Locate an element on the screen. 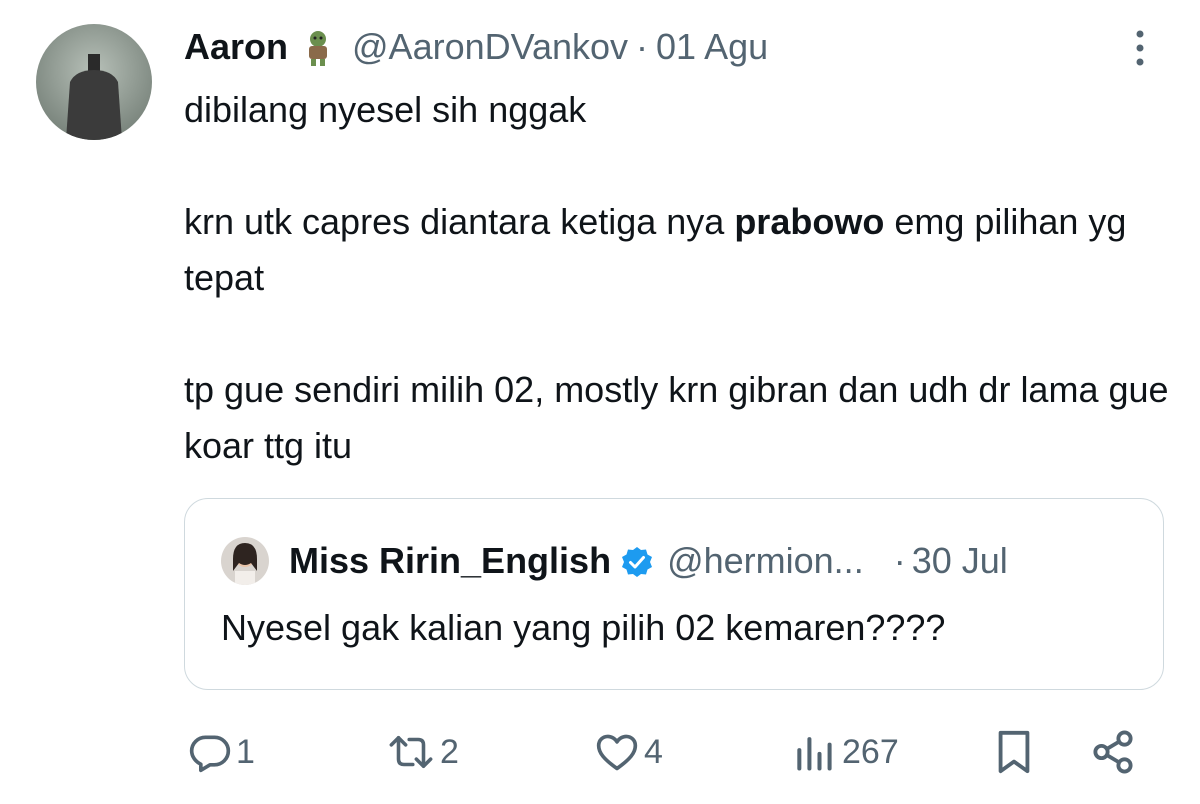 The width and height of the screenshot is (1200, 804). repost-button: 2 is located at coordinates (422, 752).